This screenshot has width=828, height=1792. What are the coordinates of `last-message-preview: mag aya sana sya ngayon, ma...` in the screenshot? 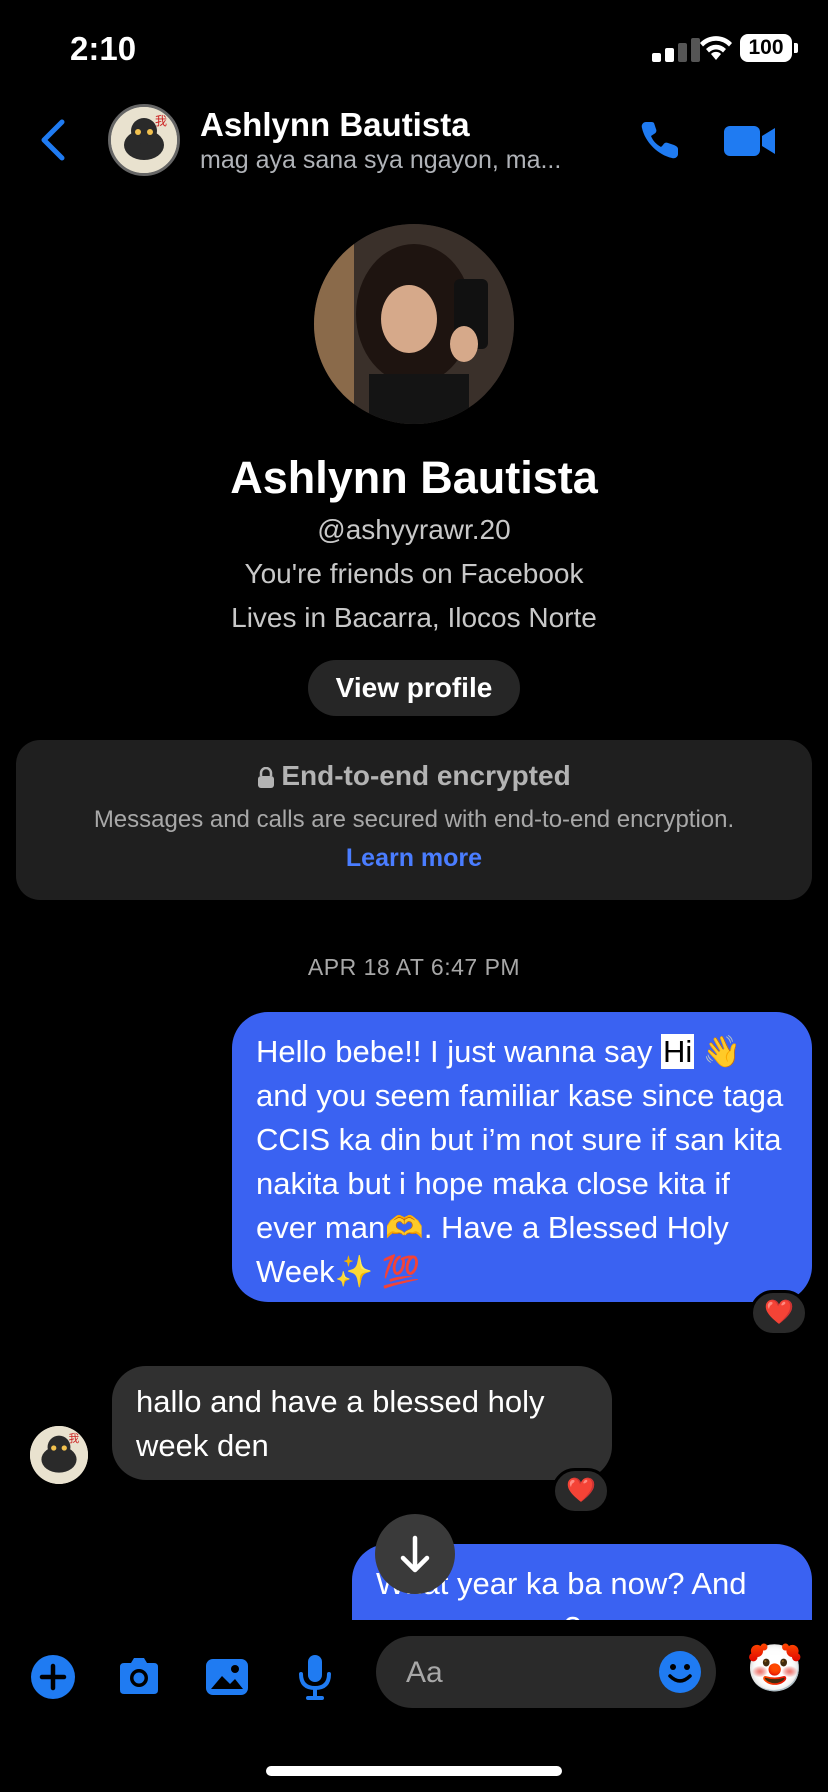 It's located at (381, 160).